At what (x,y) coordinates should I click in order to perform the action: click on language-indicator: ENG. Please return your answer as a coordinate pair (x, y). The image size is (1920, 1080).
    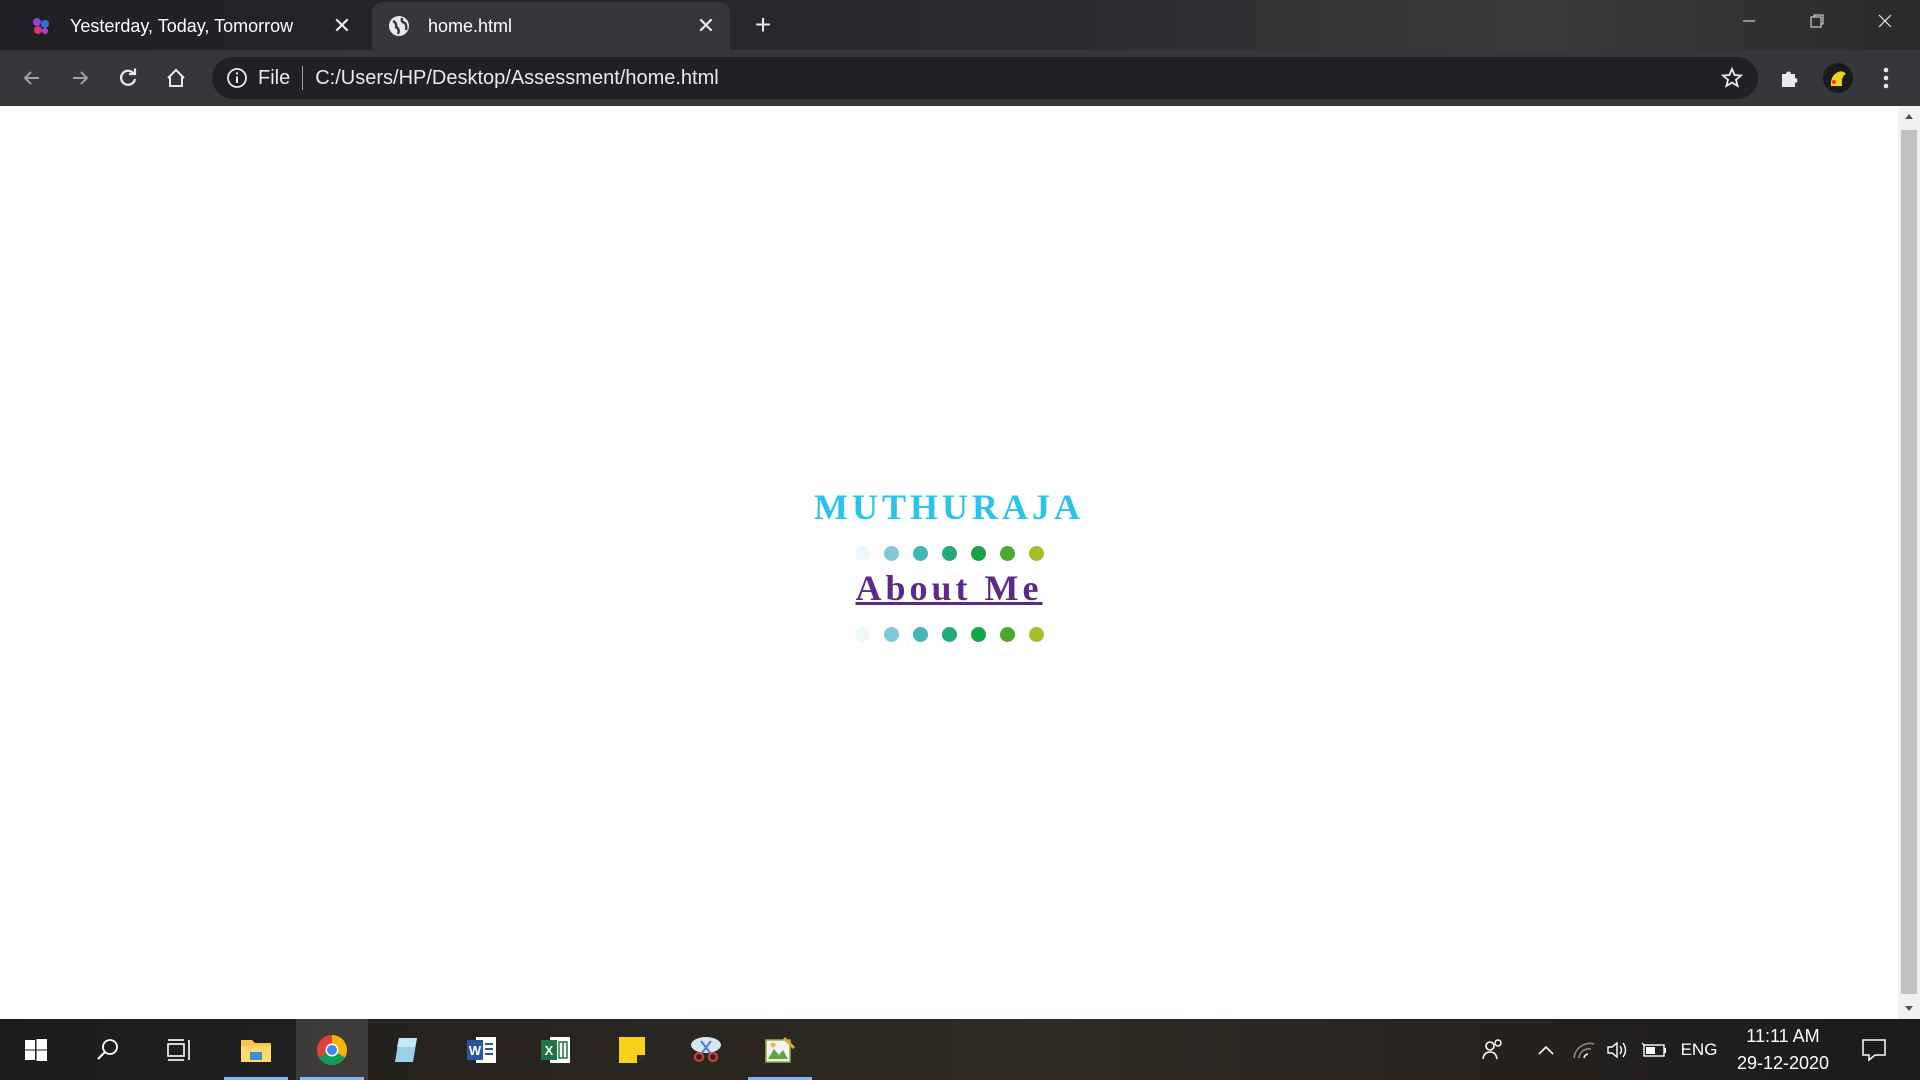
    Looking at the image, I should click on (1699, 1049).